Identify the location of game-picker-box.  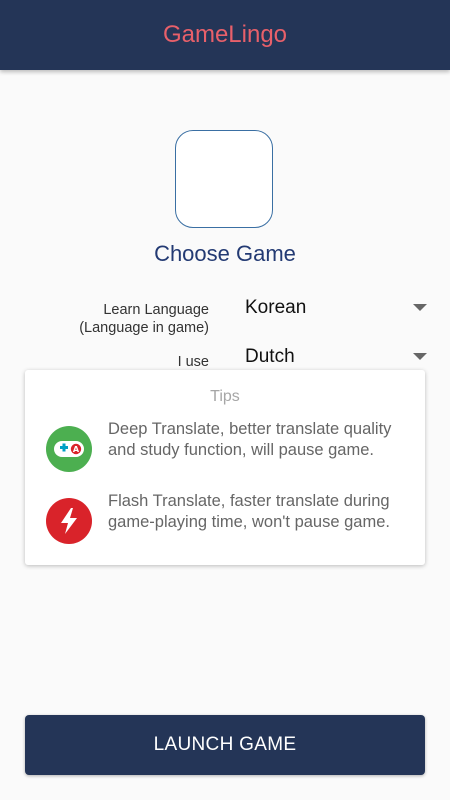
(224, 179).